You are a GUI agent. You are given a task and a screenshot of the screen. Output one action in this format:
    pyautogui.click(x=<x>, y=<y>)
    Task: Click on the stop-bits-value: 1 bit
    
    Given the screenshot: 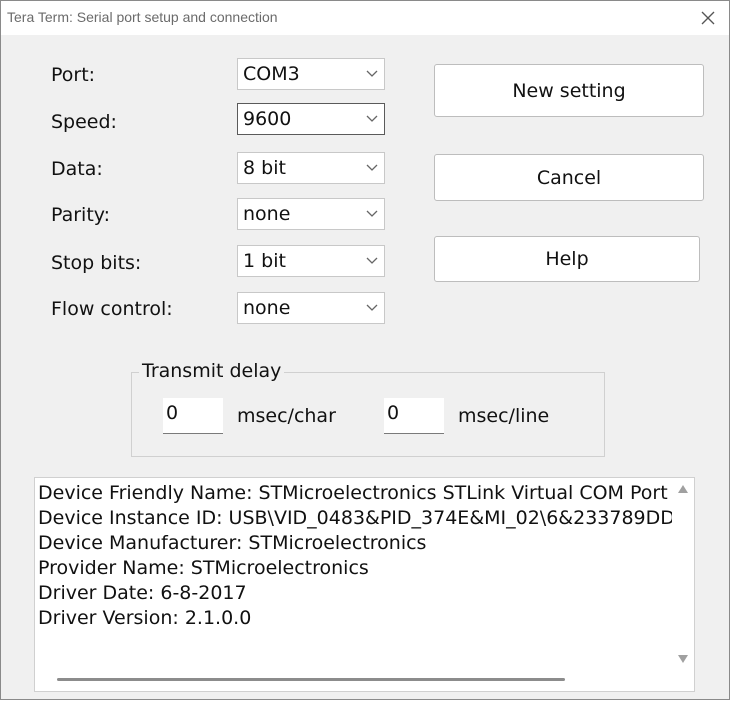 What is the action you would take?
    pyautogui.click(x=264, y=261)
    